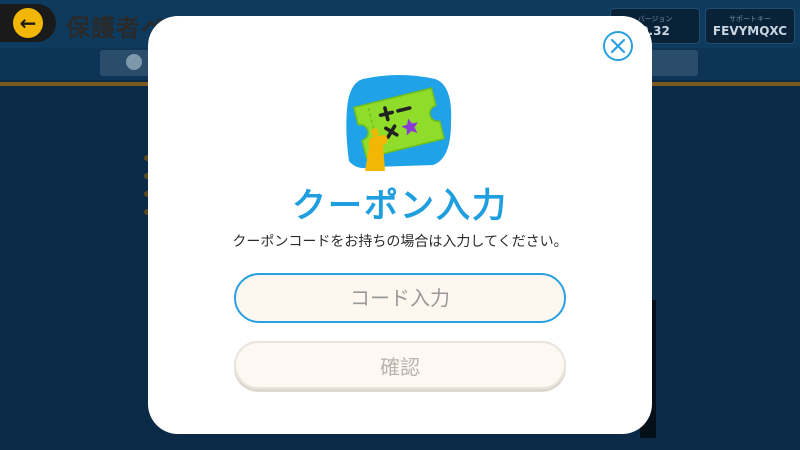 The height and width of the screenshot is (450, 800). What do you see at coordinates (750, 19) in the screenshot?
I see `support-key-label: サポートキー` at bounding box center [750, 19].